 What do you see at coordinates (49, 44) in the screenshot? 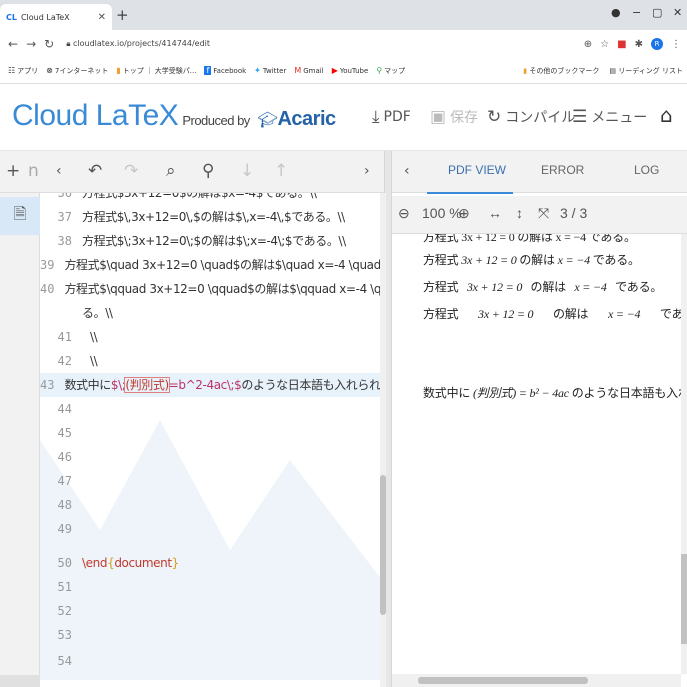
I see `reload-icon: ↻` at bounding box center [49, 44].